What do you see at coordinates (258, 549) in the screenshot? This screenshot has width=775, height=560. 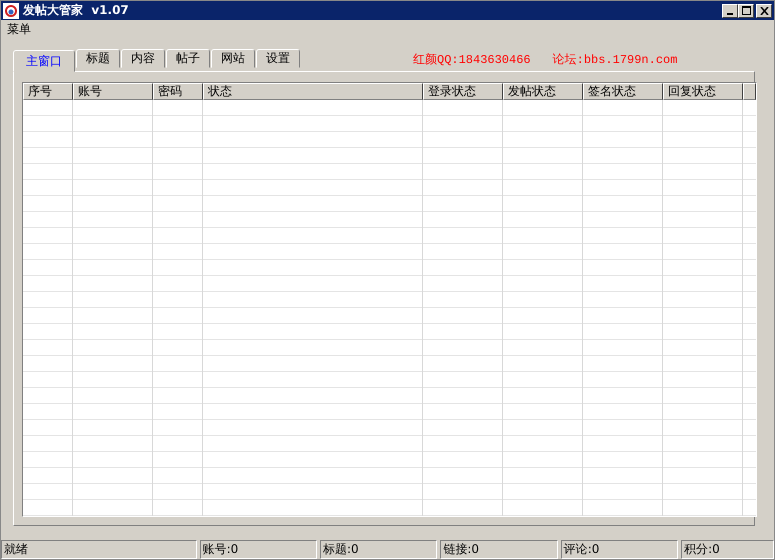 I see `status-panel: 账号:0` at bounding box center [258, 549].